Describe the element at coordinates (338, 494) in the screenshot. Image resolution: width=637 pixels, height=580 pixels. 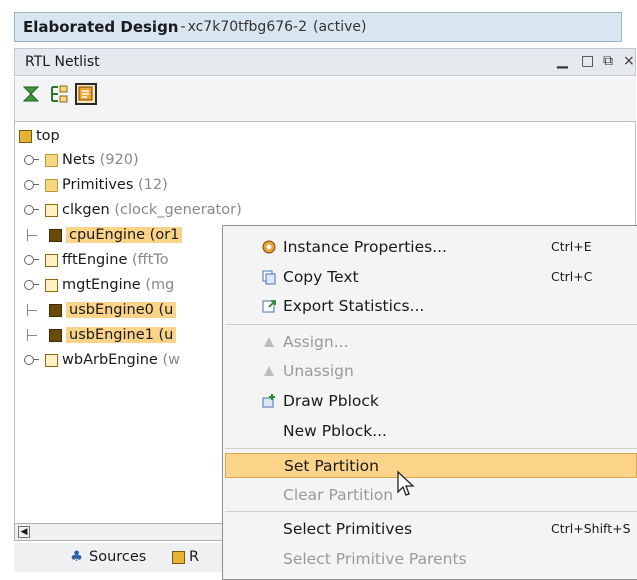
I see `menu-item-clear-partition: Clear Partition` at that location.